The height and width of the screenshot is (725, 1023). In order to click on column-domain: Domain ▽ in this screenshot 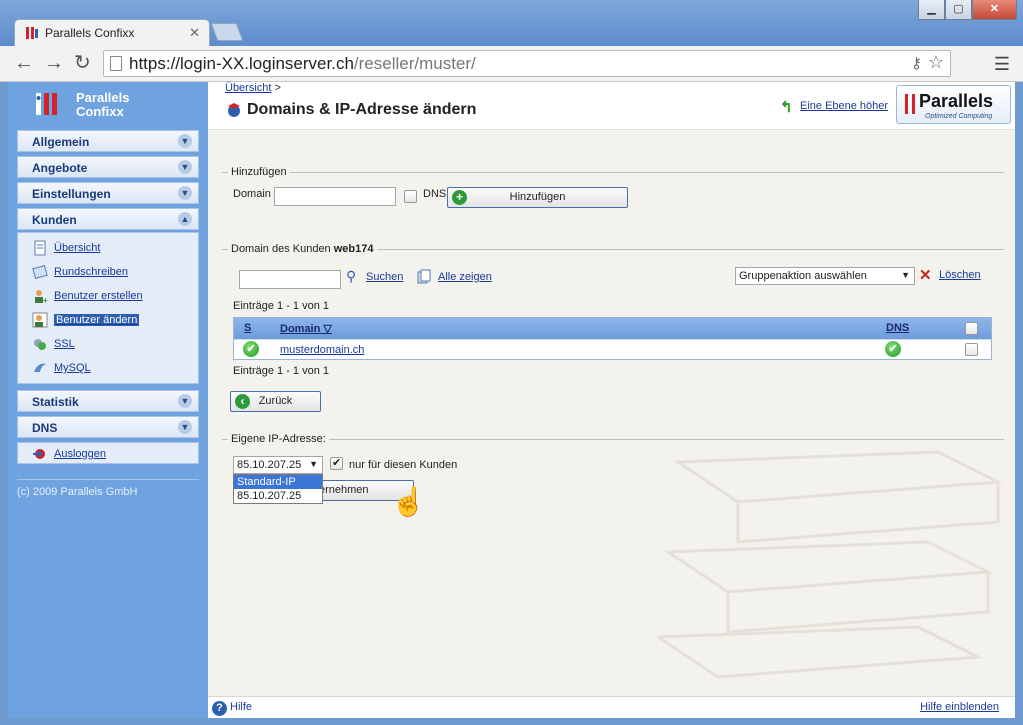, I will do `click(306, 328)`.